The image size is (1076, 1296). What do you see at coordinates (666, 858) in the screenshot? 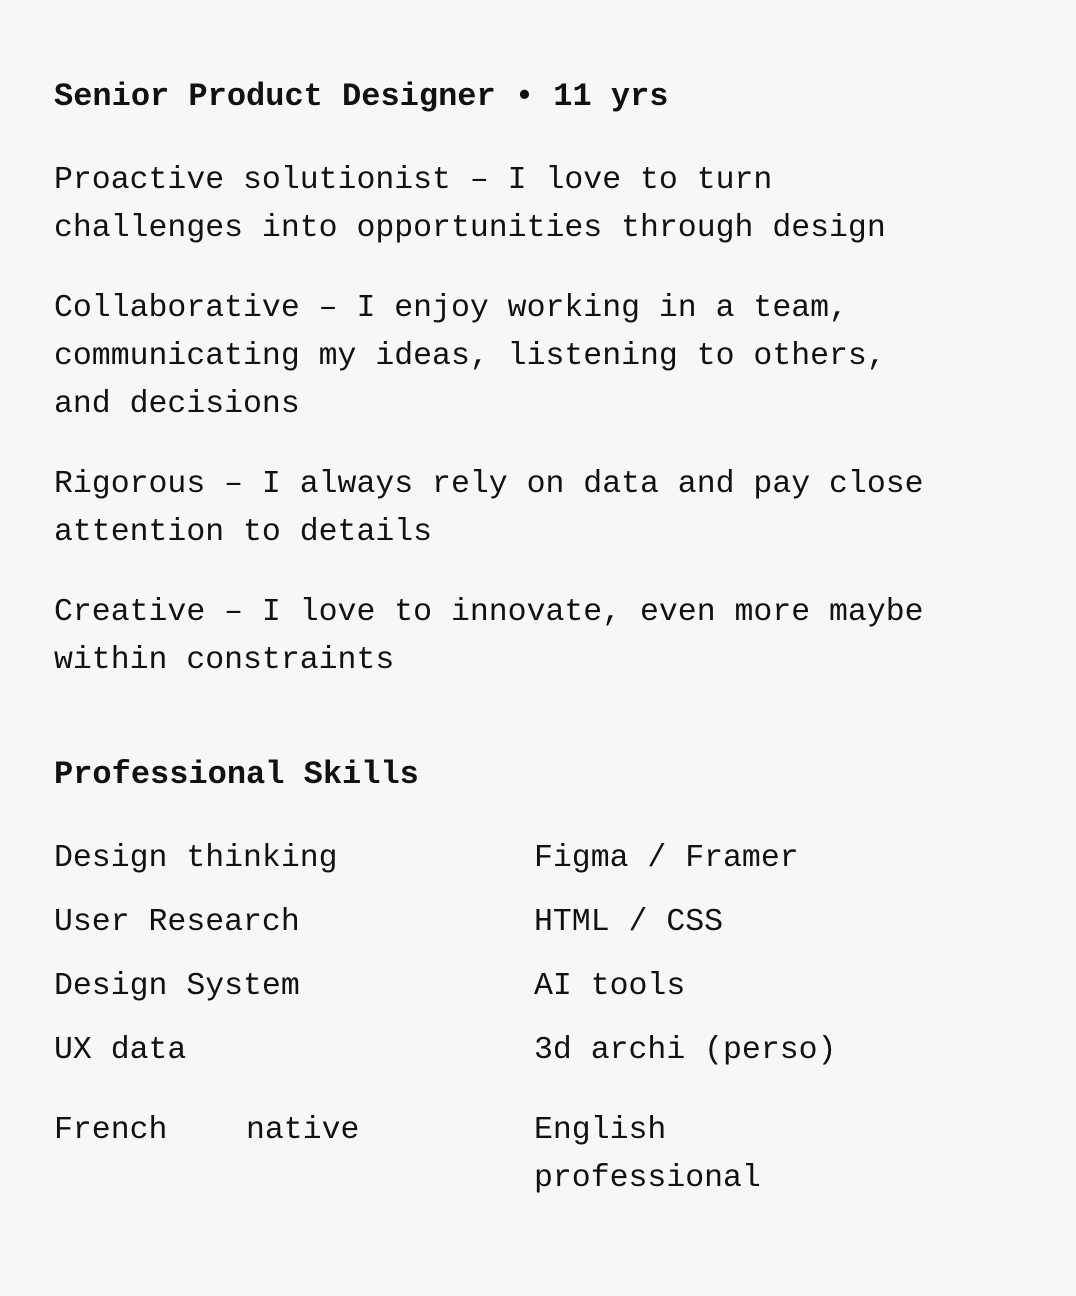
I see `skill-item: Figma / Framer` at bounding box center [666, 858].